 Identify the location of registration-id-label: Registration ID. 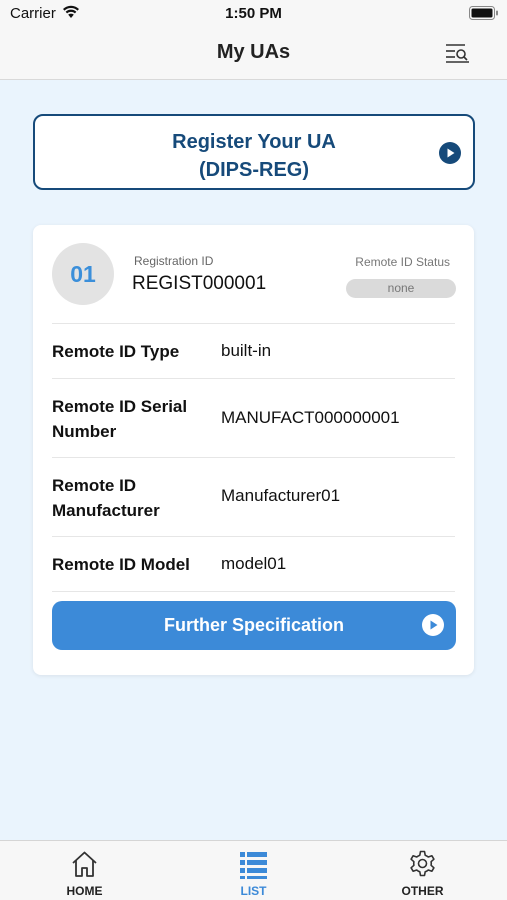
(174, 261).